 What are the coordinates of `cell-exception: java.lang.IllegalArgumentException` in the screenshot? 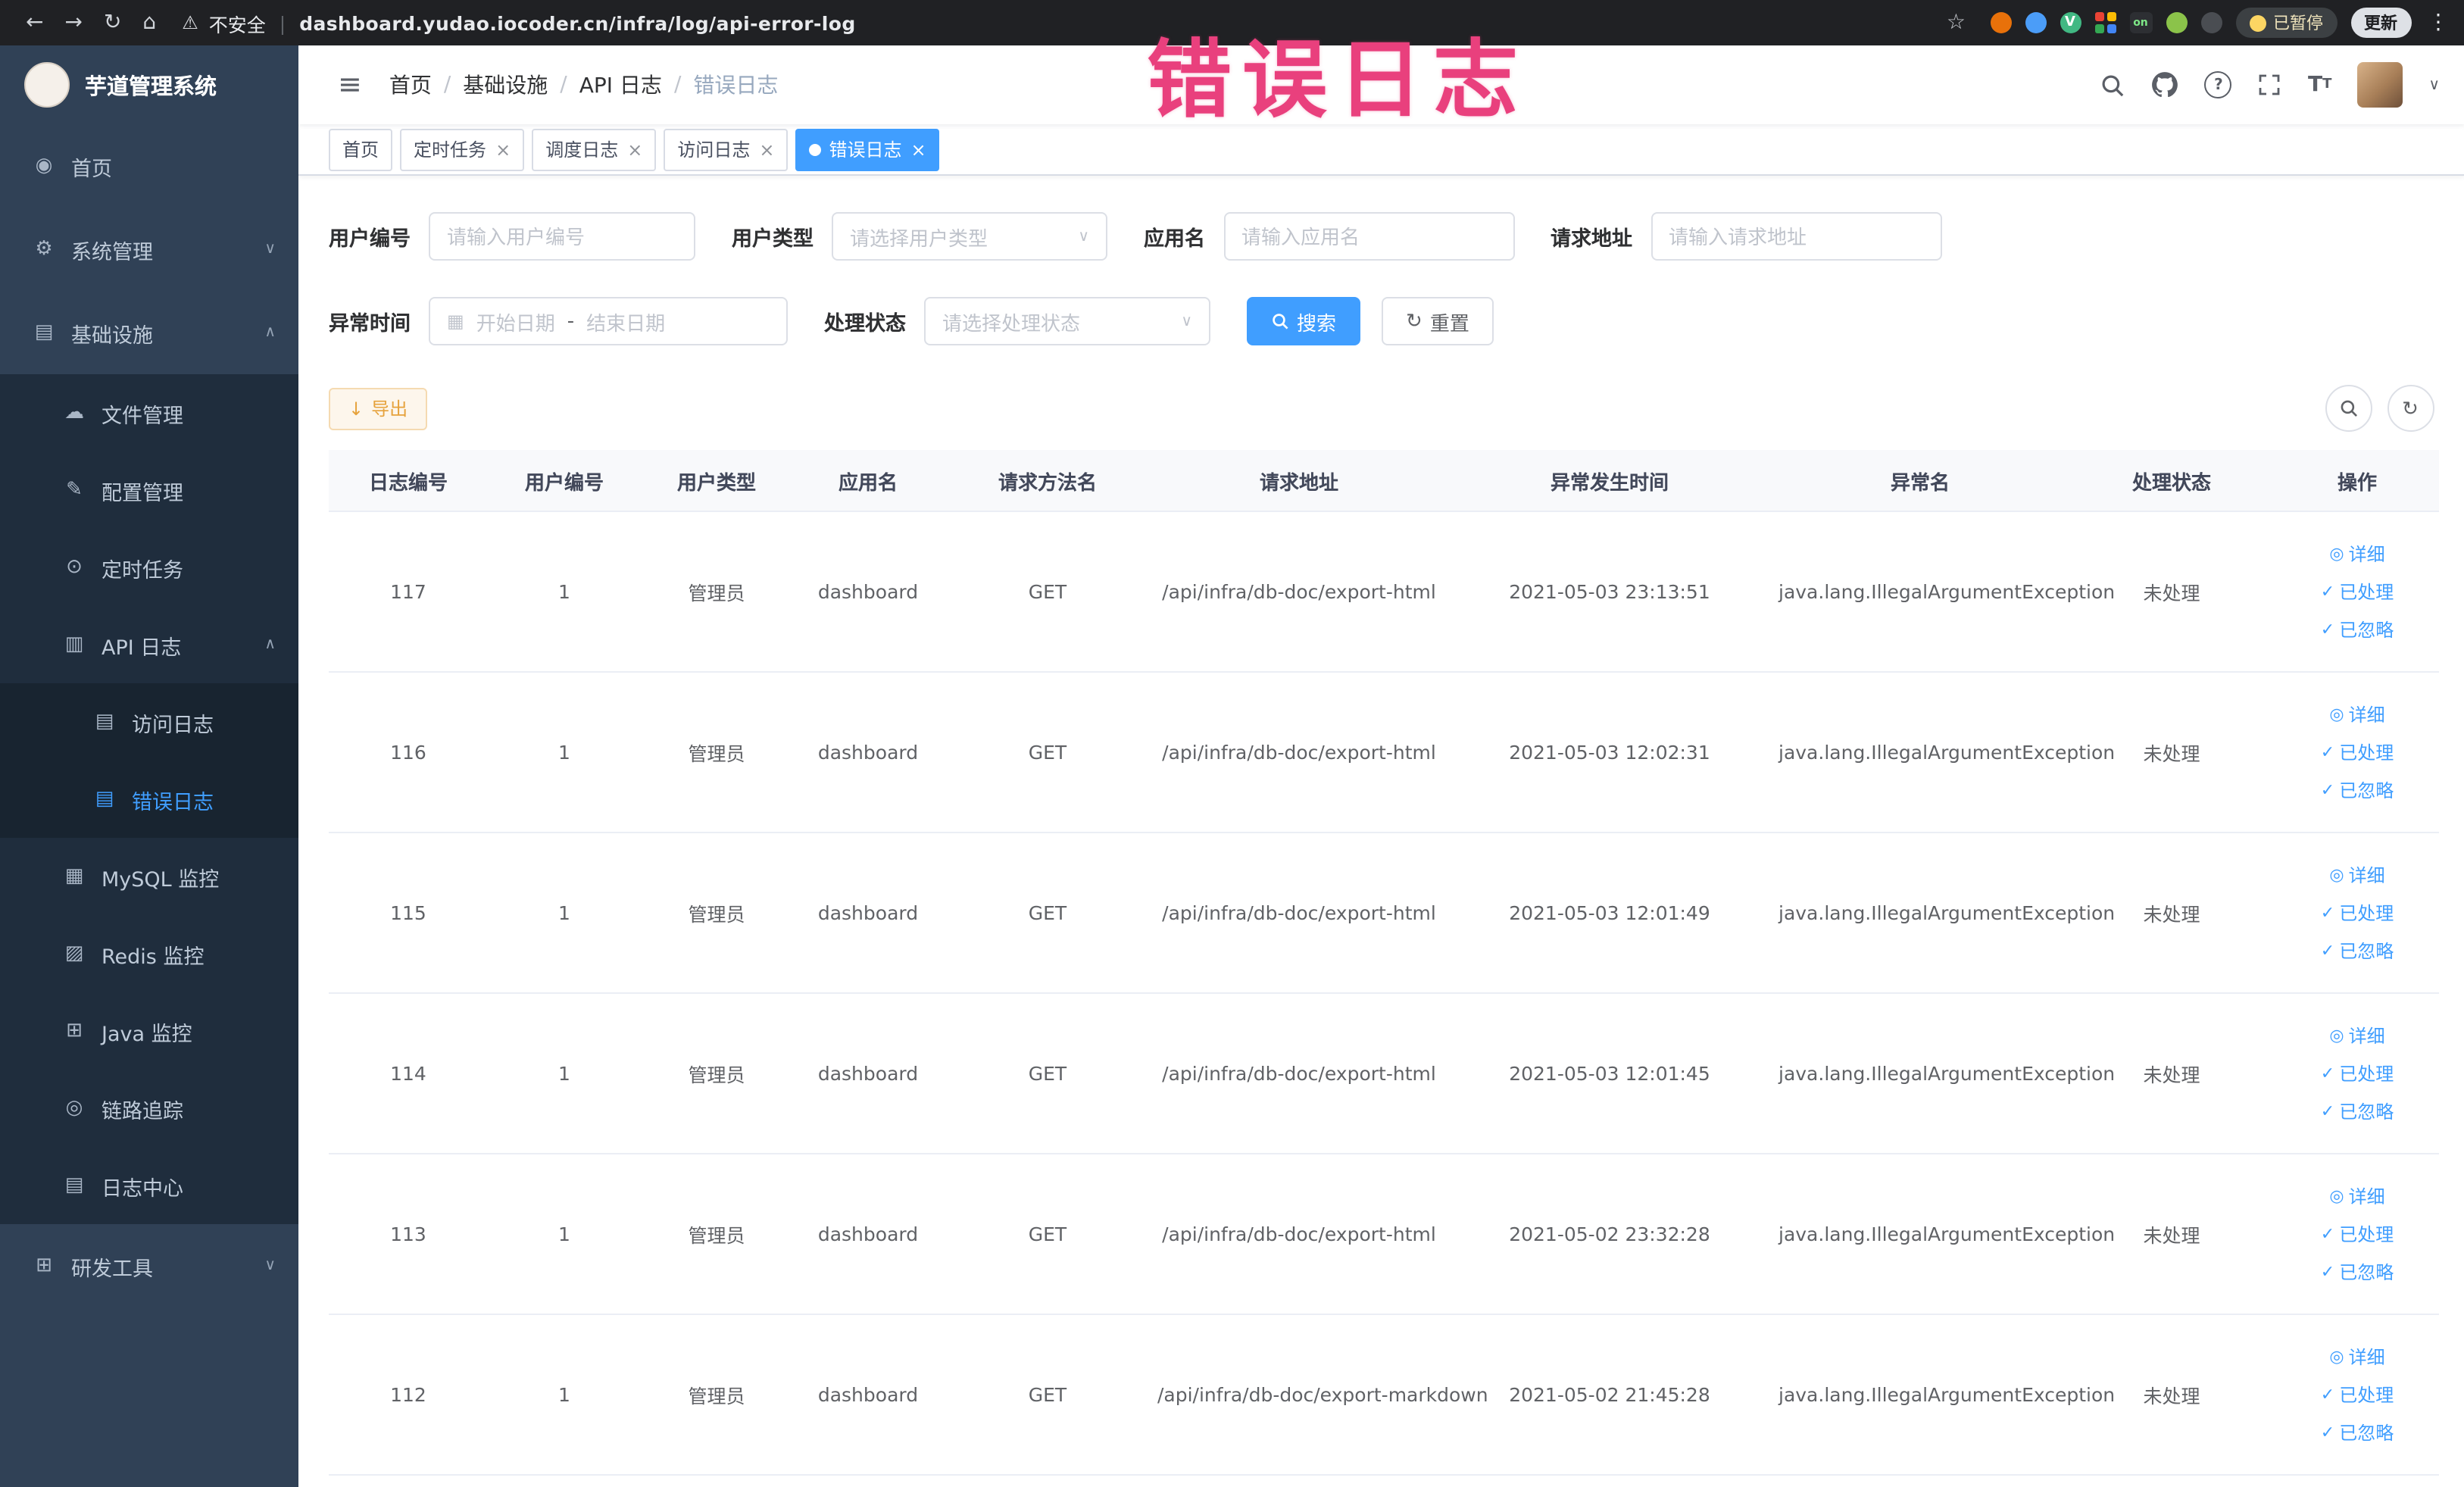 It's located at (1943, 752).